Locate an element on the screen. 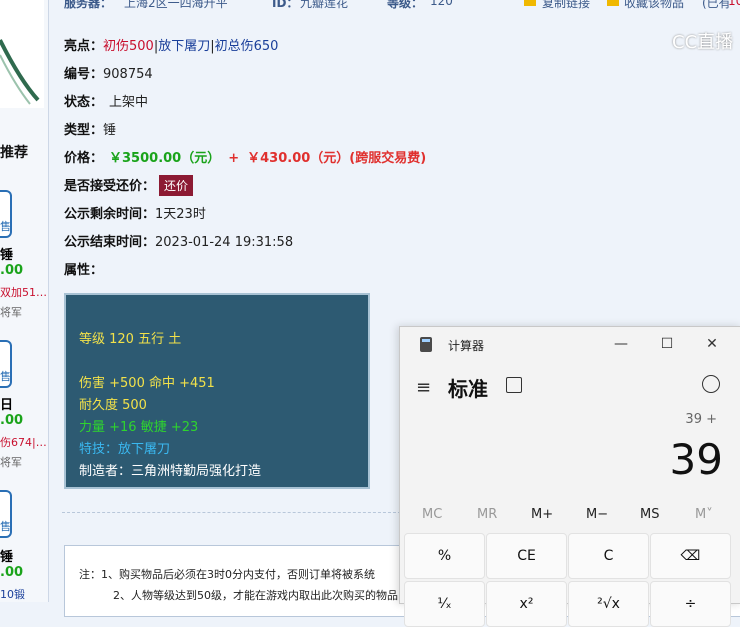 This screenshot has height=627, width=740. note-line: 注：1、购买物品后必须在3时0分内支付，否则订单将被系统 is located at coordinates (227, 574).